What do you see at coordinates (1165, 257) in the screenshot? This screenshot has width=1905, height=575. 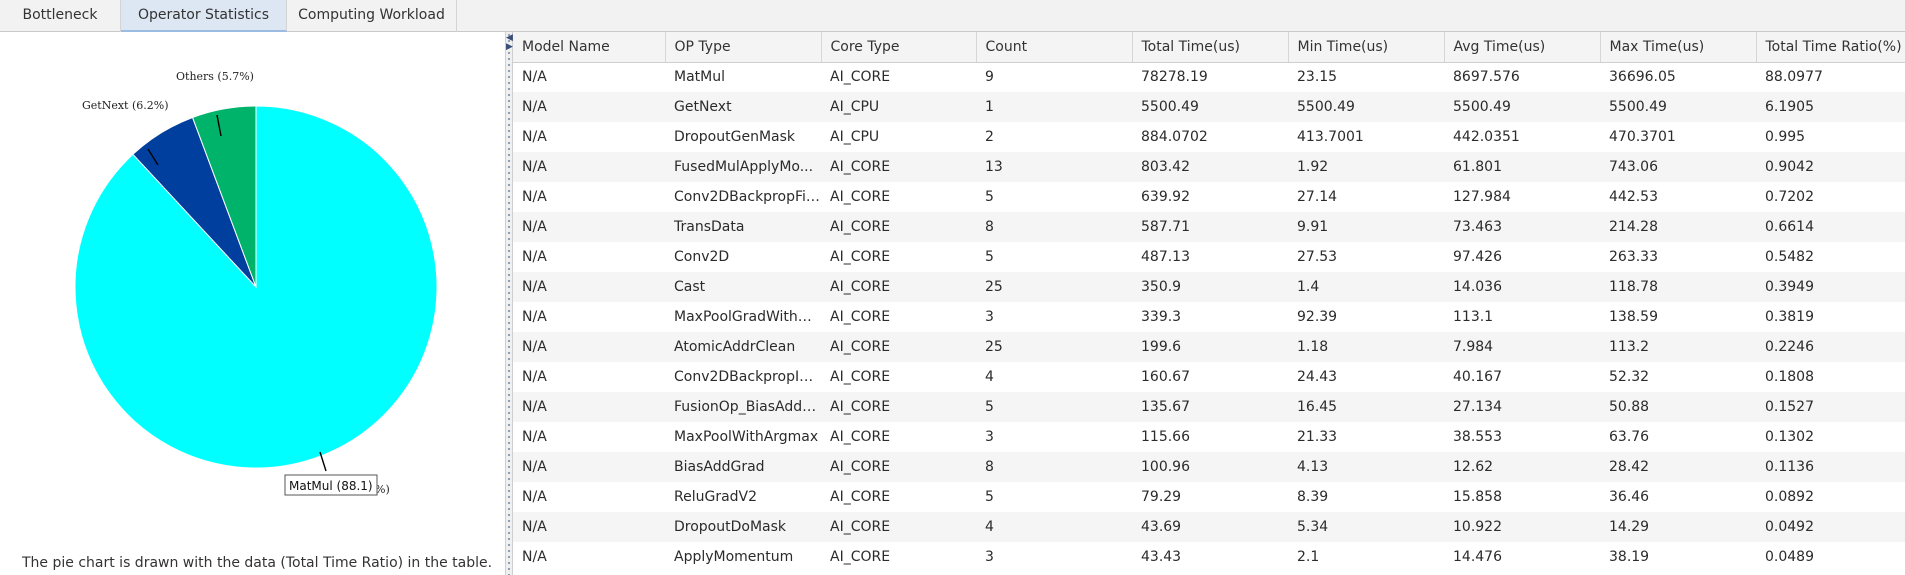 I see `table-cell: 487.13` at bounding box center [1165, 257].